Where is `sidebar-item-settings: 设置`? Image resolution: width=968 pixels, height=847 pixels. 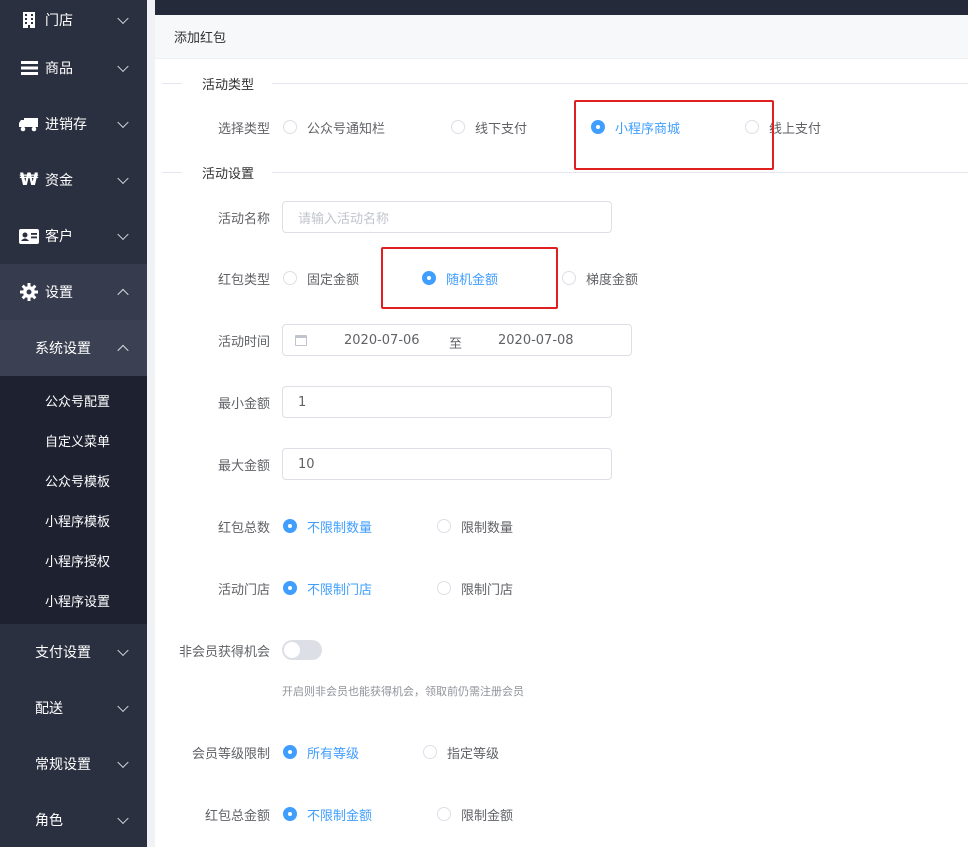 sidebar-item-settings: 设置 is located at coordinates (73, 292).